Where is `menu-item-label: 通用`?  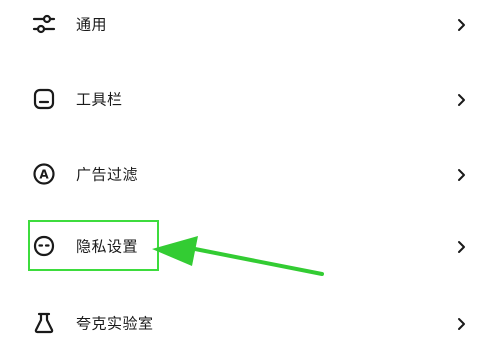
menu-item-label: 通用 is located at coordinates (92, 24).